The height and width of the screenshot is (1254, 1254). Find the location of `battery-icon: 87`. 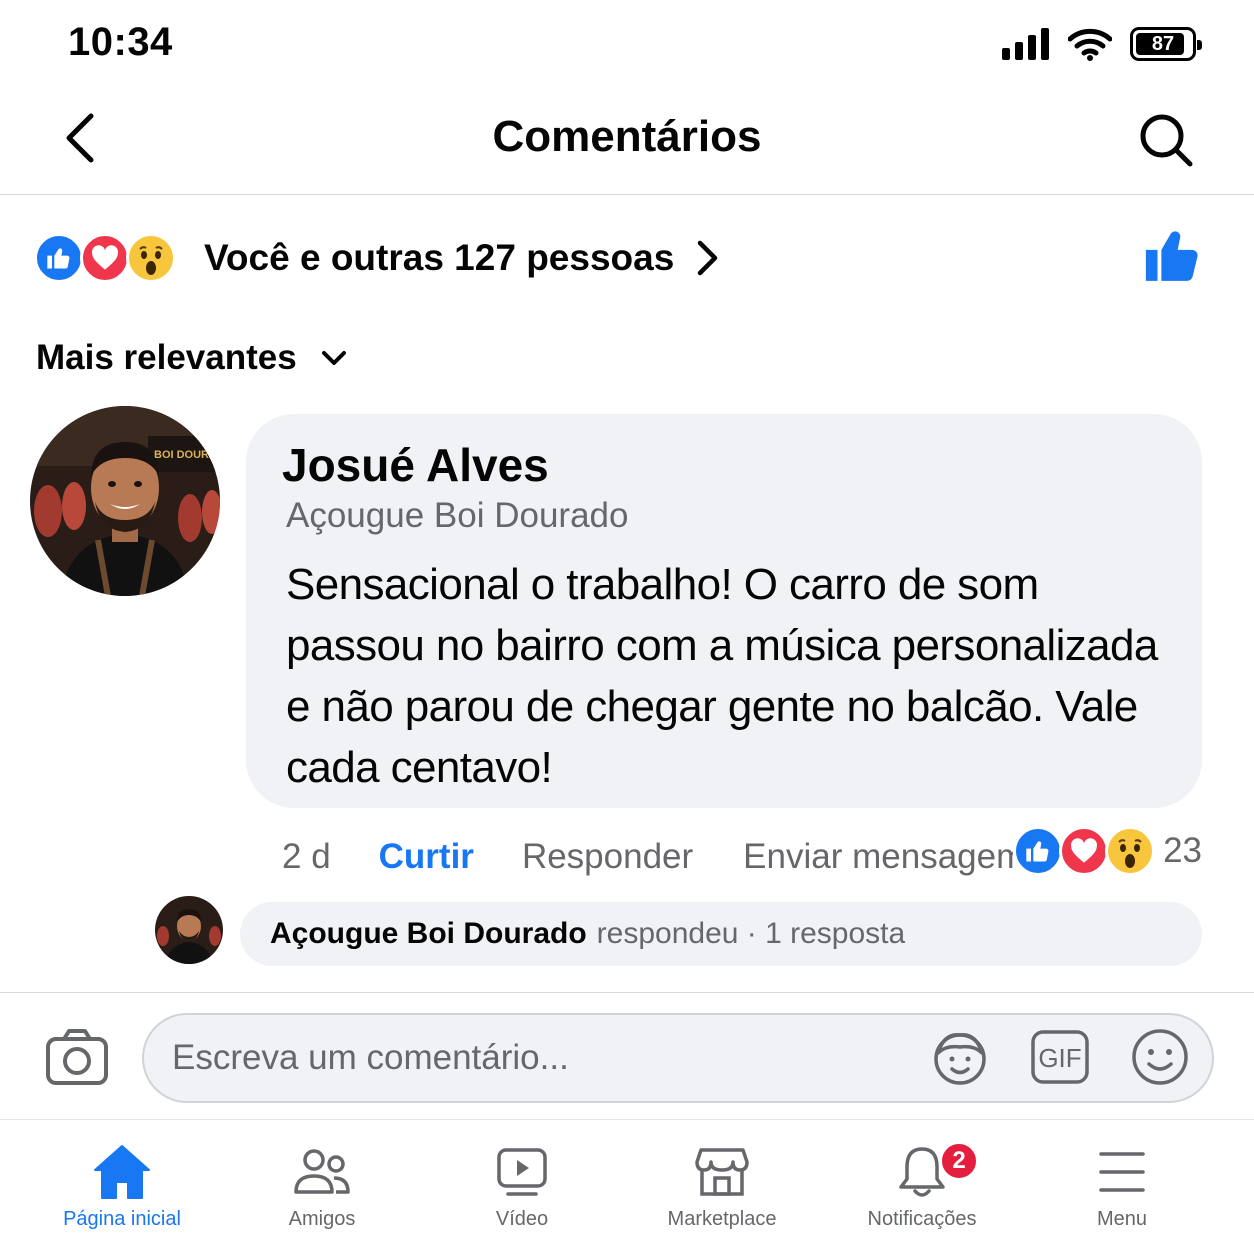

battery-icon: 87 is located at coordinates (1166, 44).